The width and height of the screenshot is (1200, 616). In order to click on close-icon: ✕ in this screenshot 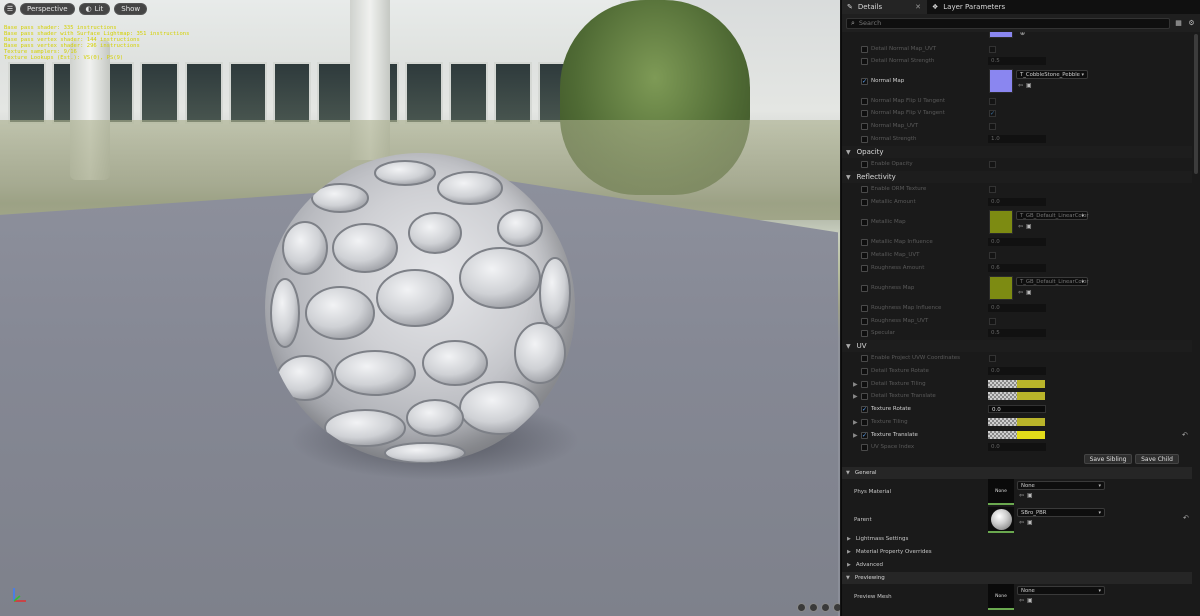, I will do `click(918, 7)`.